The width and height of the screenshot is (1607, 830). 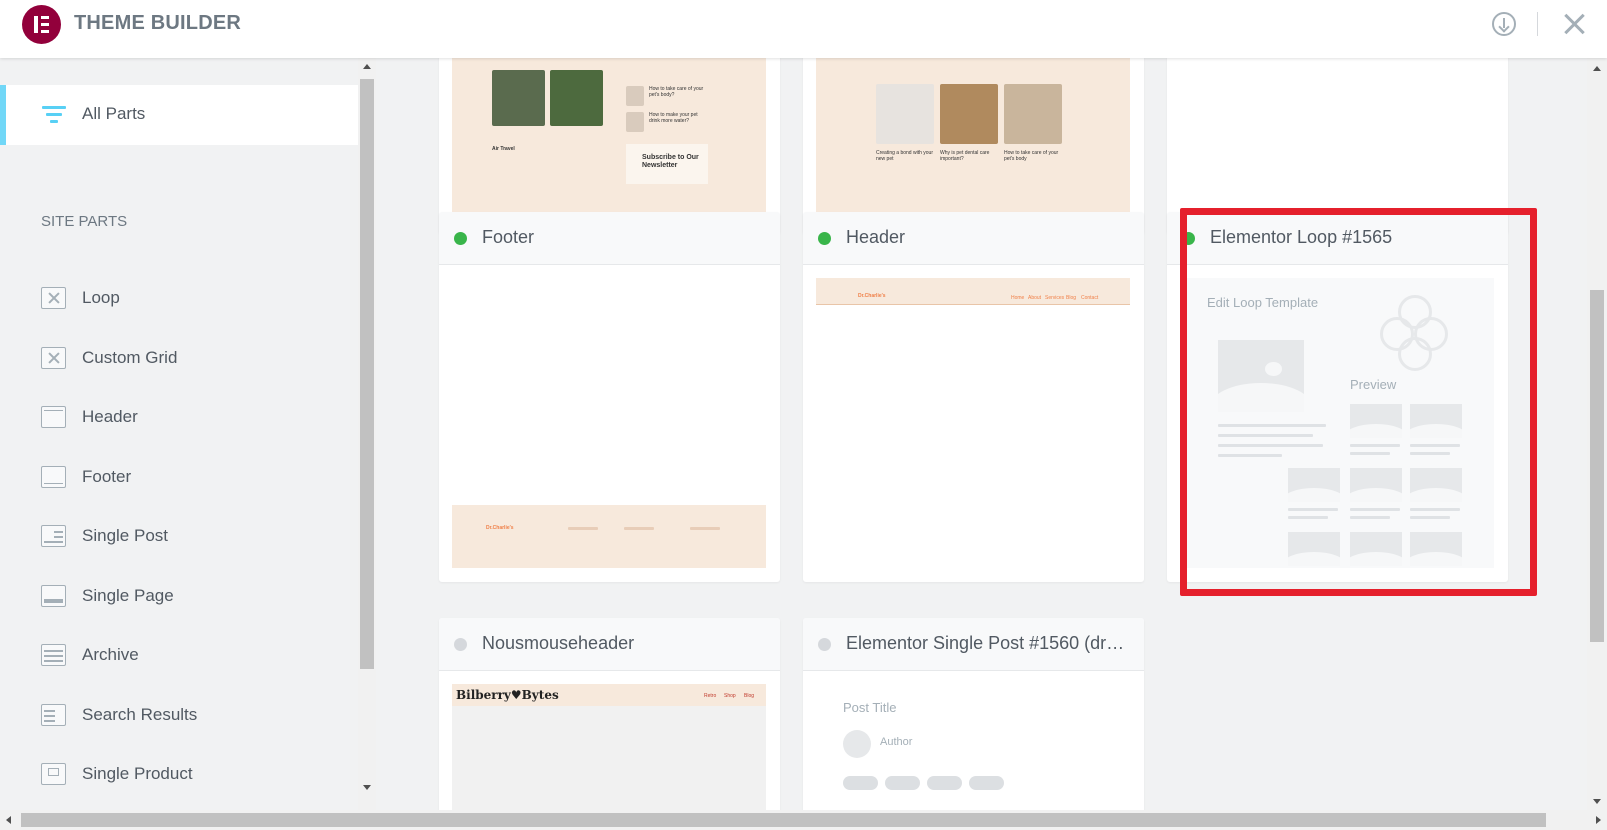 I want to click on status-dot-draft, so click(x=824, y=644).